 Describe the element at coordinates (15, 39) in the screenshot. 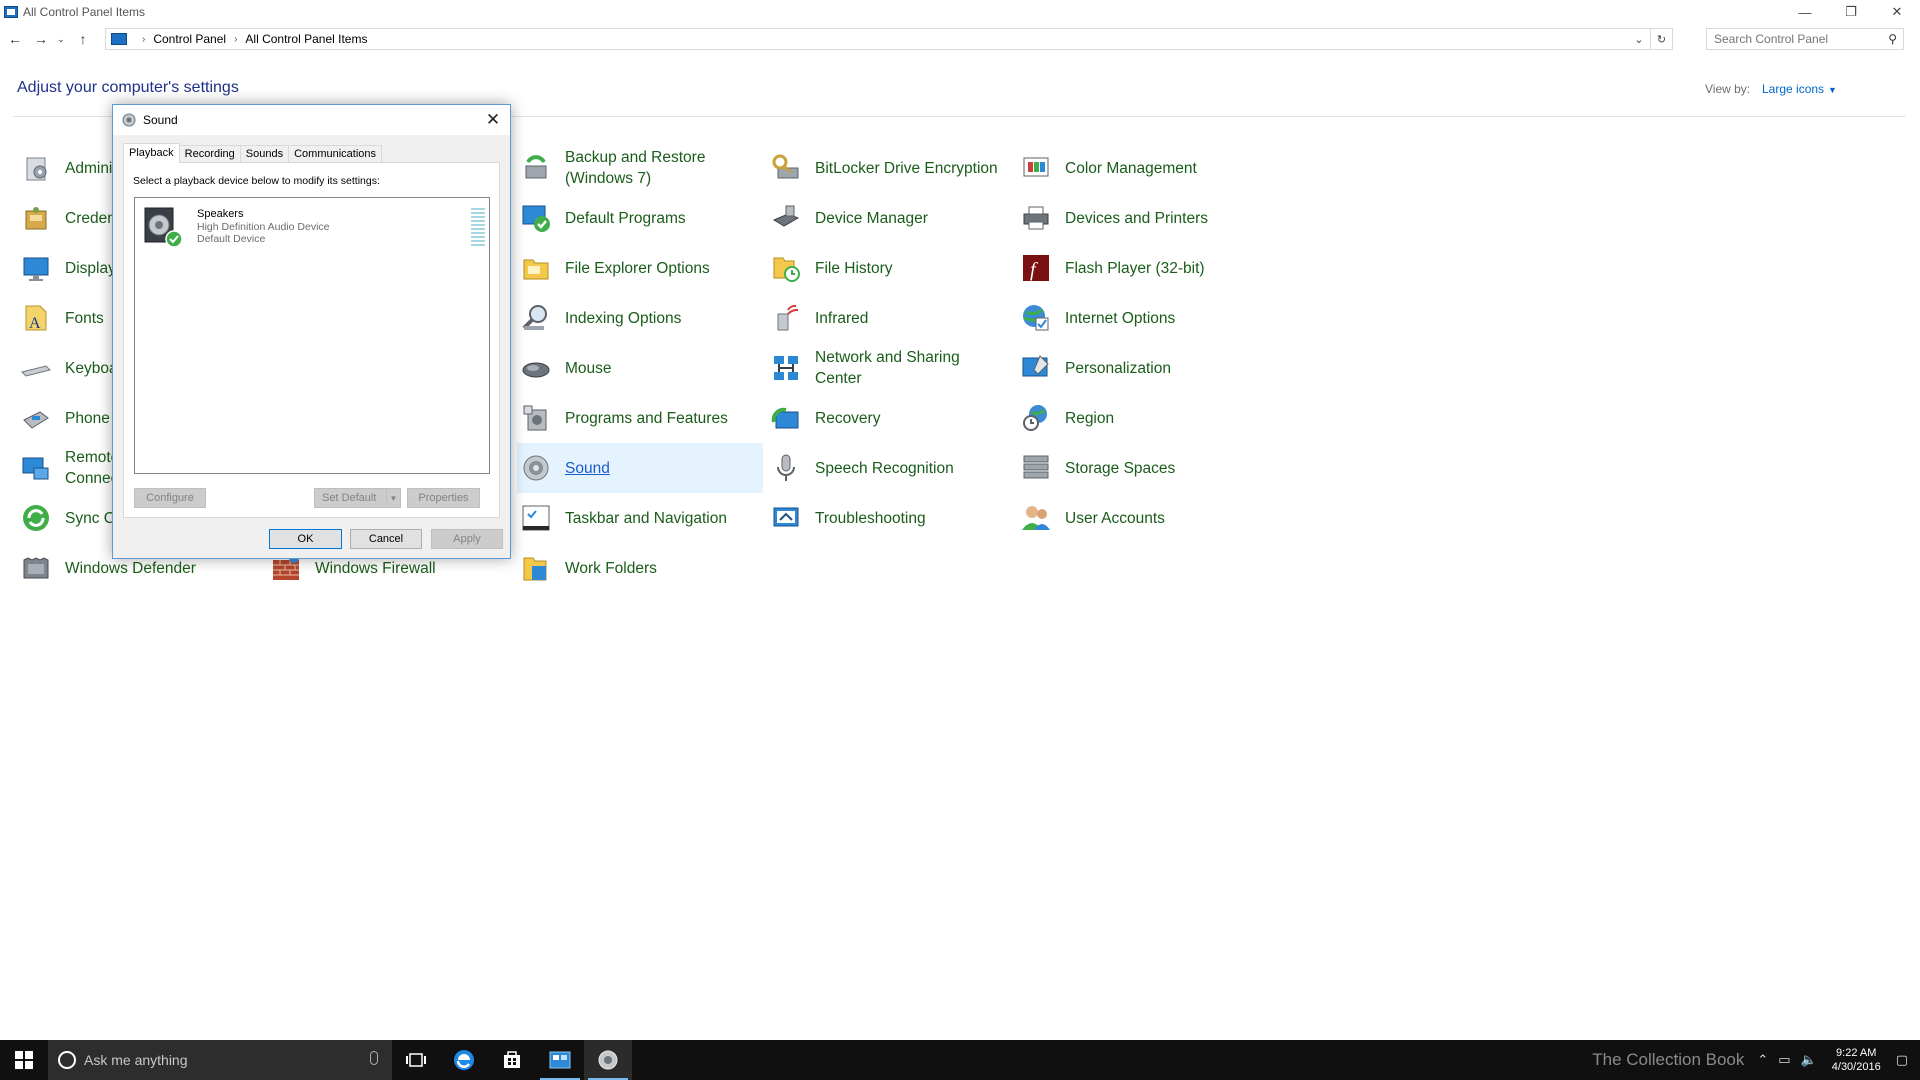

I see `back-arrow-icon: ←` at that location.